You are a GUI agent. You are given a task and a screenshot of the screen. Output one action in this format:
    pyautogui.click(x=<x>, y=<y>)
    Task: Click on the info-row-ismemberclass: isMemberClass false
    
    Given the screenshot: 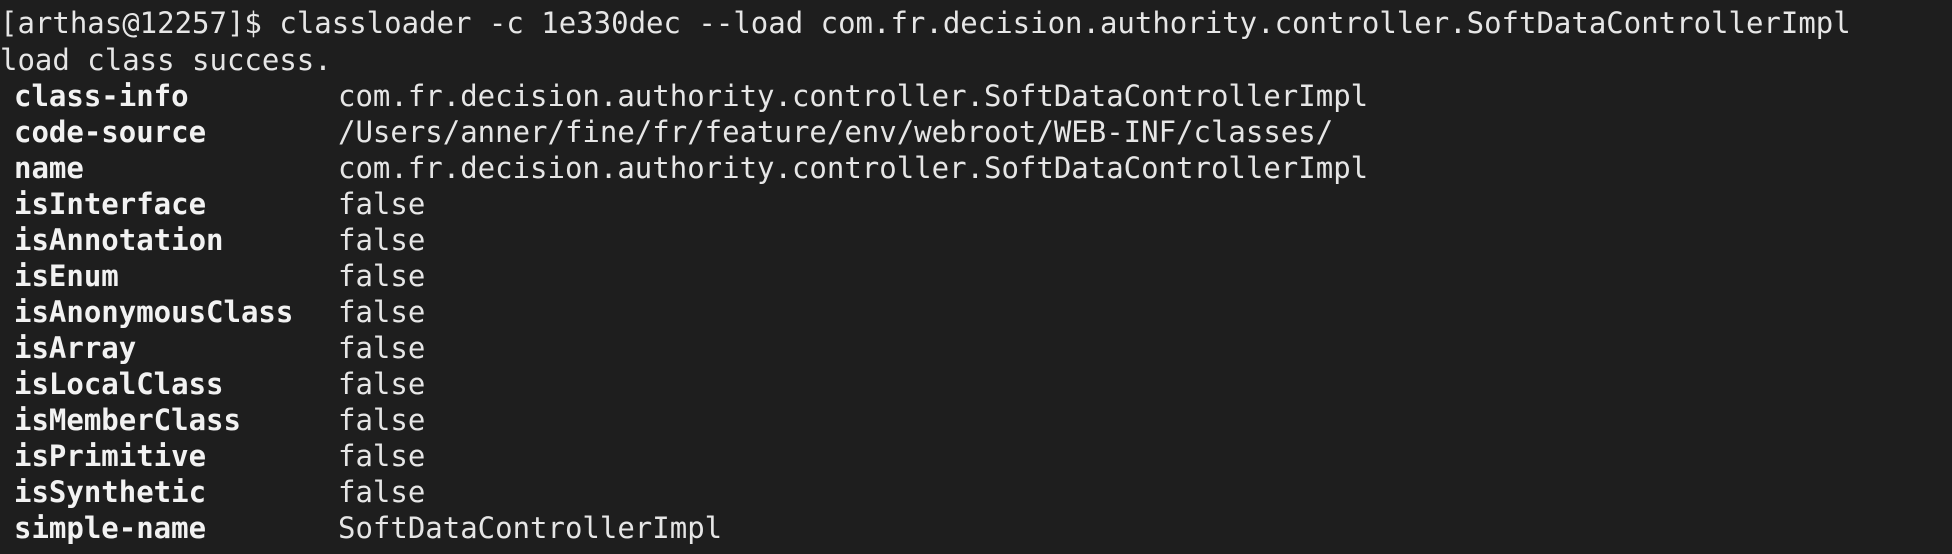 What is the action you would take?
    pyautogui.click(x=219, y=420)
    